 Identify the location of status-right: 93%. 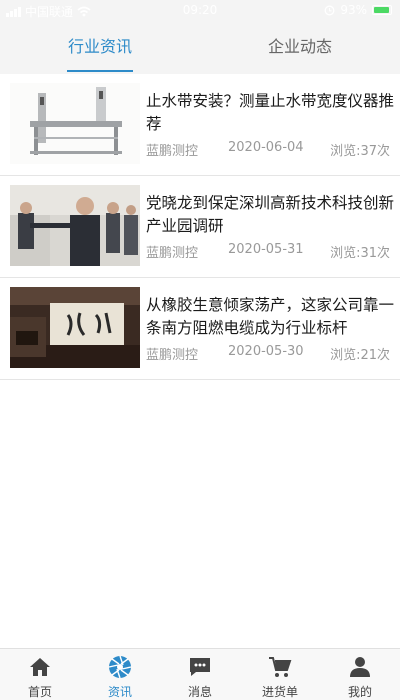
(358, 10).